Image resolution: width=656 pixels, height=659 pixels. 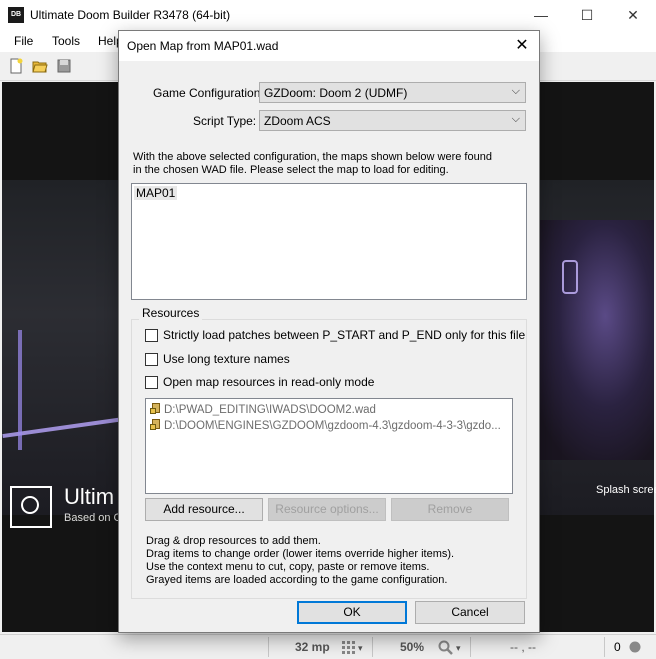 What do you see at coordinates (523, 647) in the screenshot?
I see `coordinates-readout: -- , --` at bounding box center [523, 647].